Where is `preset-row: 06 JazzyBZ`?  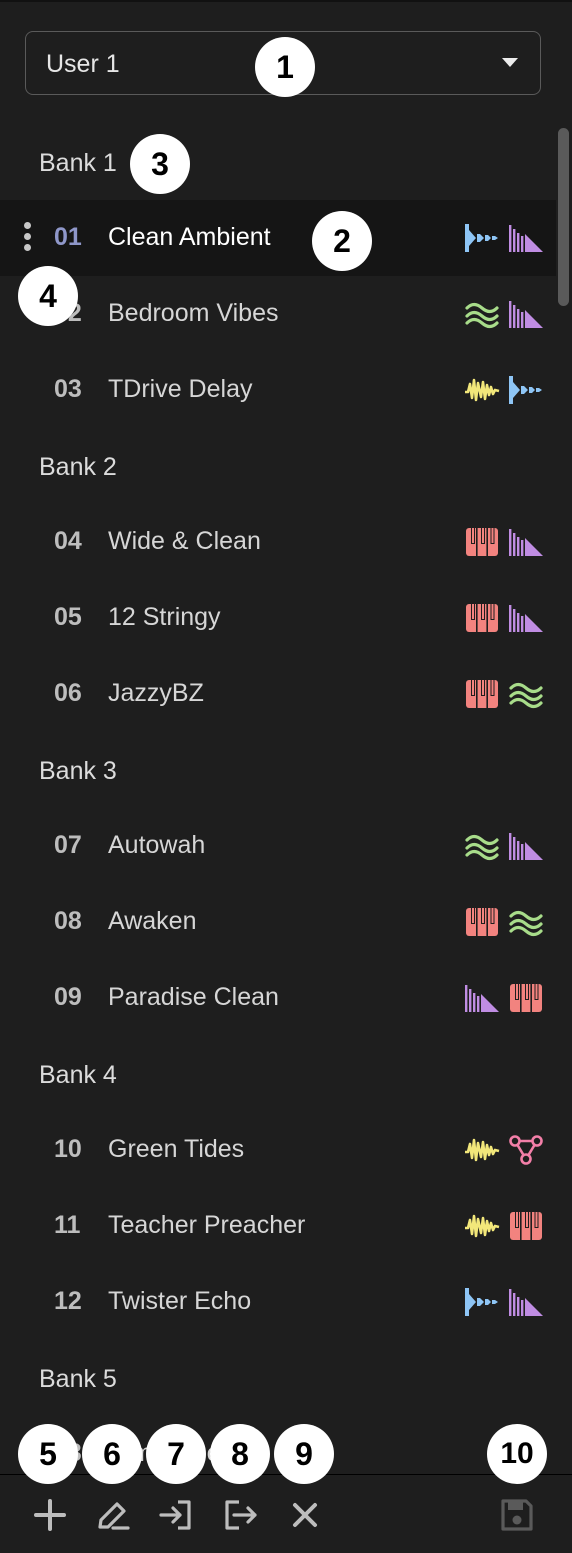
preset-row: 06 JazzyBZ is located at coordinates (278, 694).